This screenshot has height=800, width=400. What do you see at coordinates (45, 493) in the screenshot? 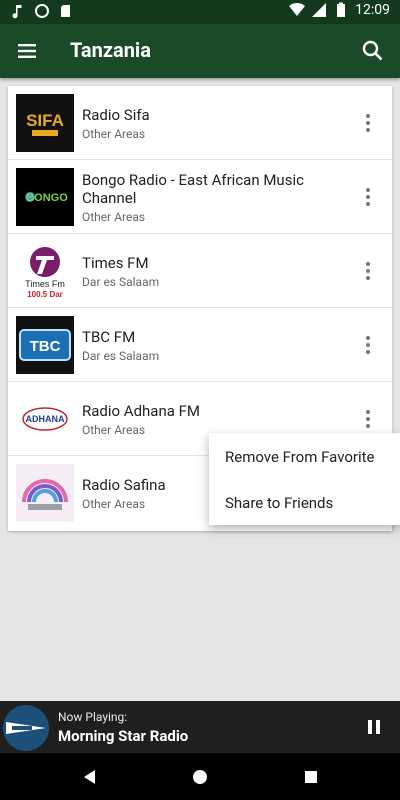
I see `safina-radio-logo` at bounding box center [45, 493].